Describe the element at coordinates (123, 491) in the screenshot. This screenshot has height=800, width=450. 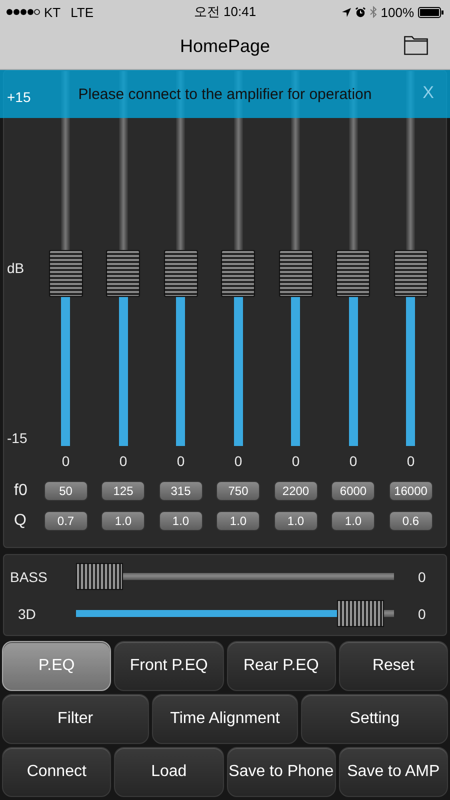
I see `frequency-button: 125` at that location.